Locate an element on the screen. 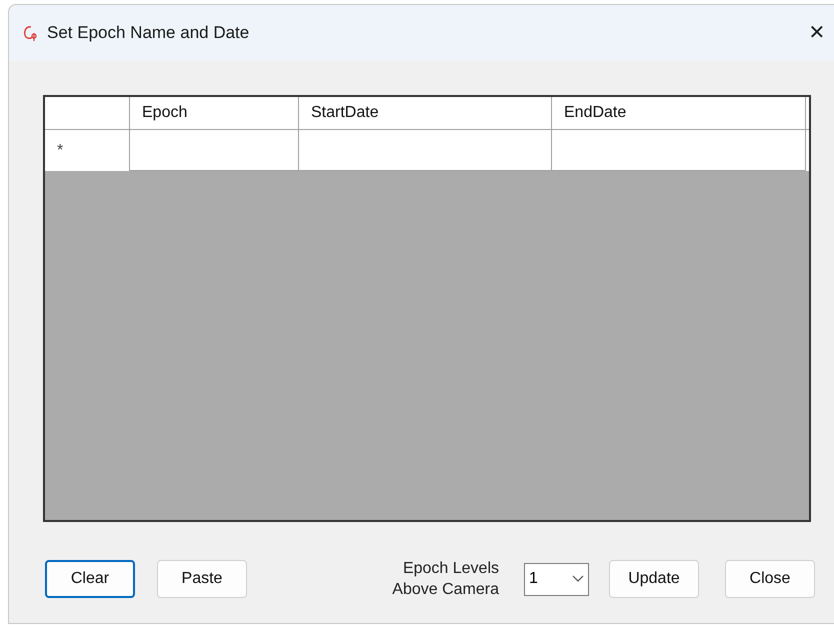 The width and height of the screenshot is (834, 626). action-button: Clear is located at coordinates (90, 579).